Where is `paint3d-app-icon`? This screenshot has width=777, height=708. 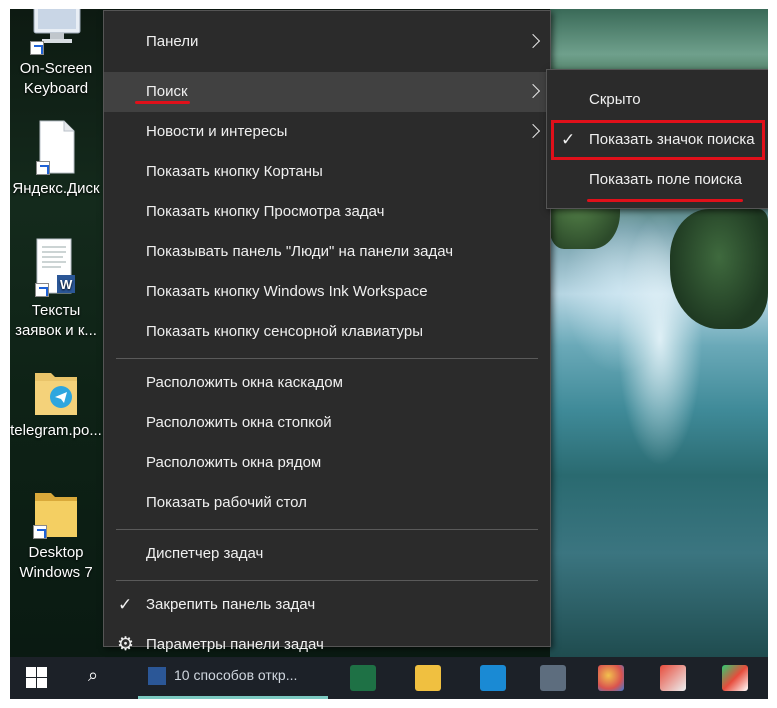 paint3d-app-icon is located at coordinates (735, 678).